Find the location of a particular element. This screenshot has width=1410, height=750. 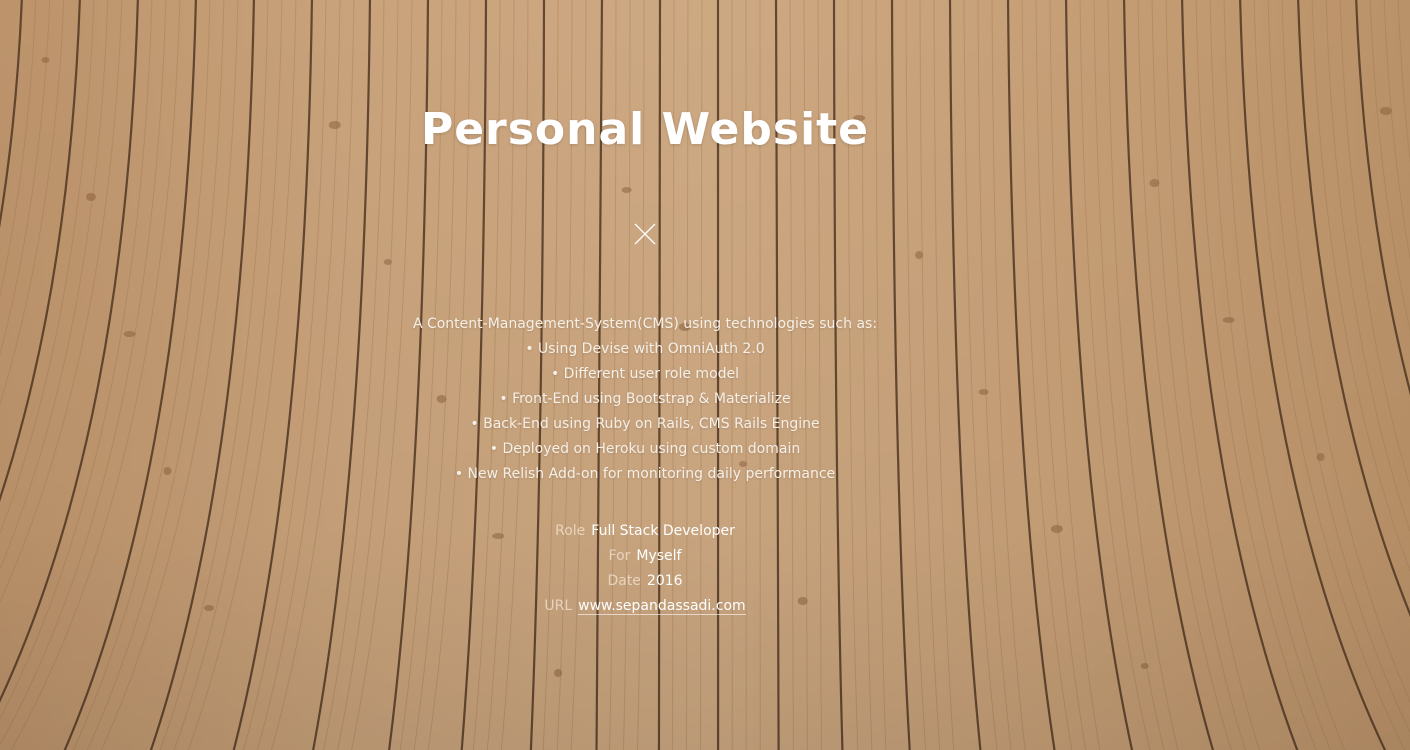

role-label: Role is located at coordinates (570, 531).